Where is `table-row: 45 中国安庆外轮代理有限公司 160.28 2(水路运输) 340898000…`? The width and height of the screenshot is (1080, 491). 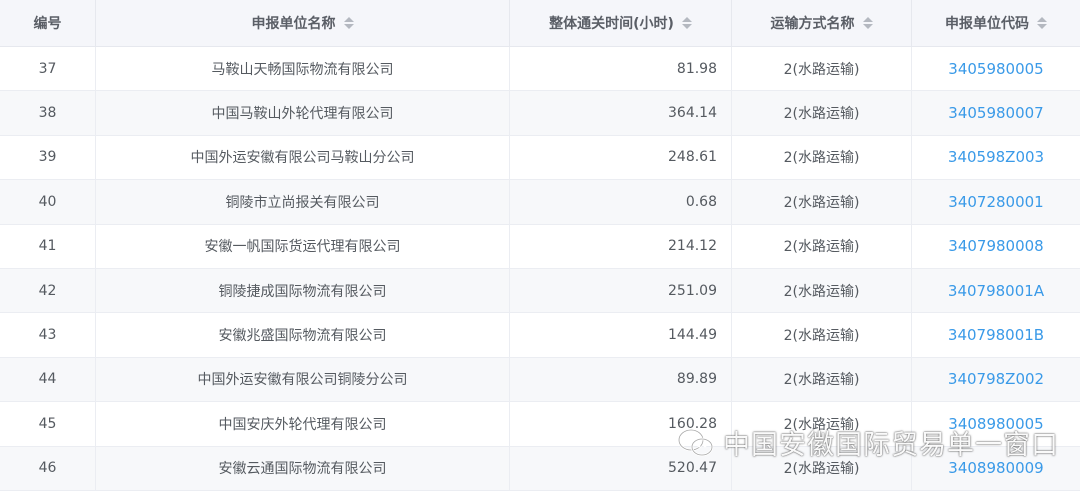
table-row: 45 中国安庆外轮代理有限公司 160.28 2(水路运输) 340898000… is located at coordinates (540, 424).